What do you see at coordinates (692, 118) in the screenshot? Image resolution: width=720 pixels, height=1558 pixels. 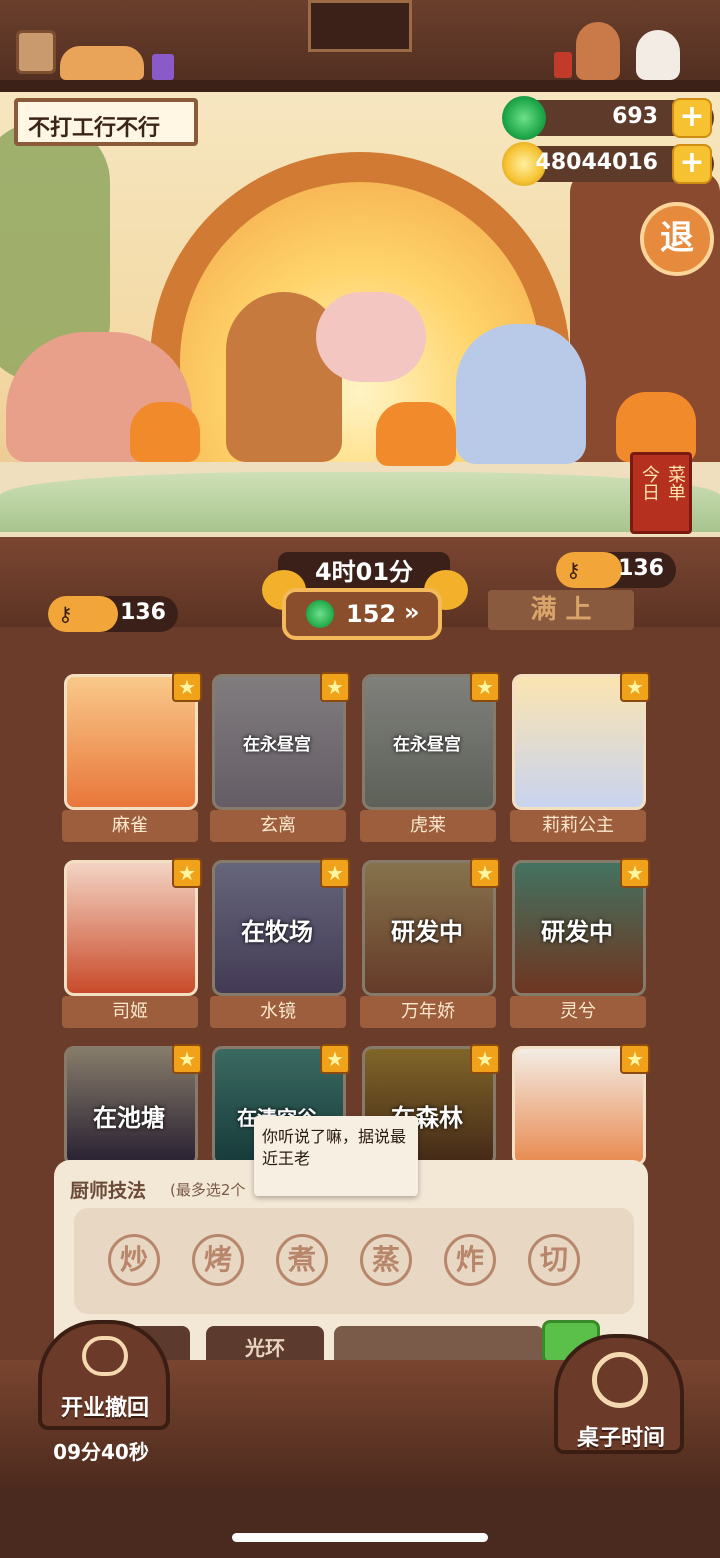 I see `add-jade-button: +` at bounding box center [692, 118].